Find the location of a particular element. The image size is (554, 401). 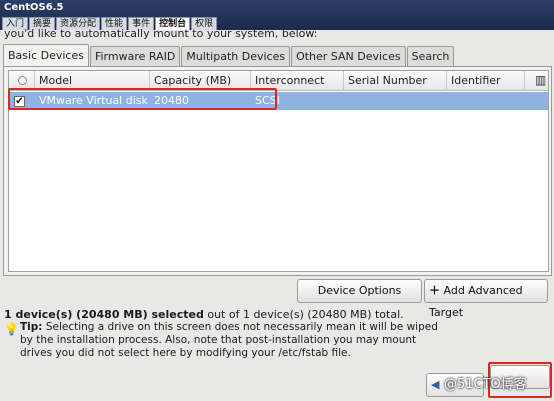

lightbulb-icon: 💡 is located at coordinates (11, 329).